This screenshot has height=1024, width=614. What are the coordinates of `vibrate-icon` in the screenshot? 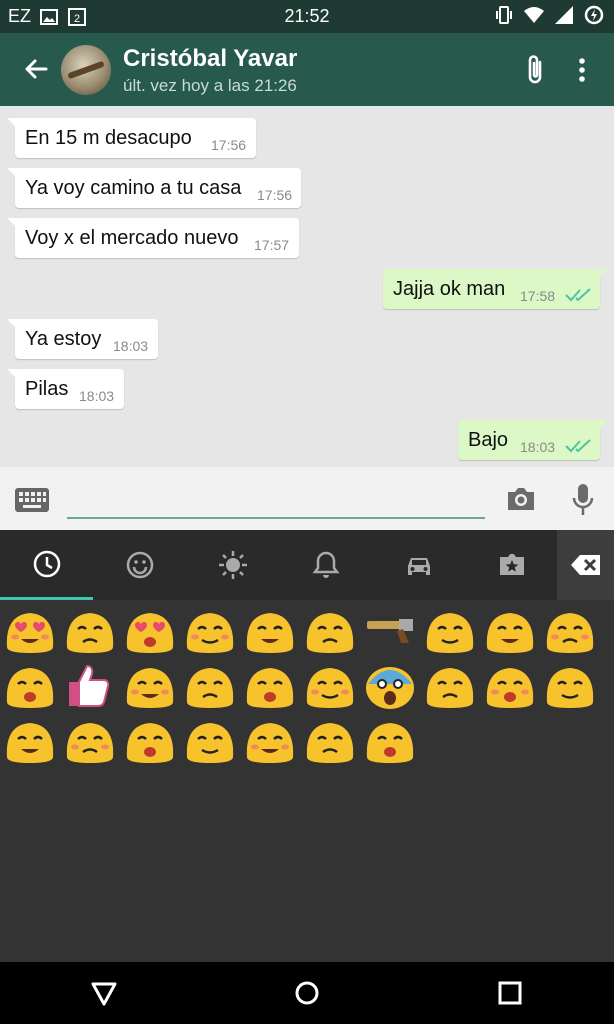 It's located at (504, 15).